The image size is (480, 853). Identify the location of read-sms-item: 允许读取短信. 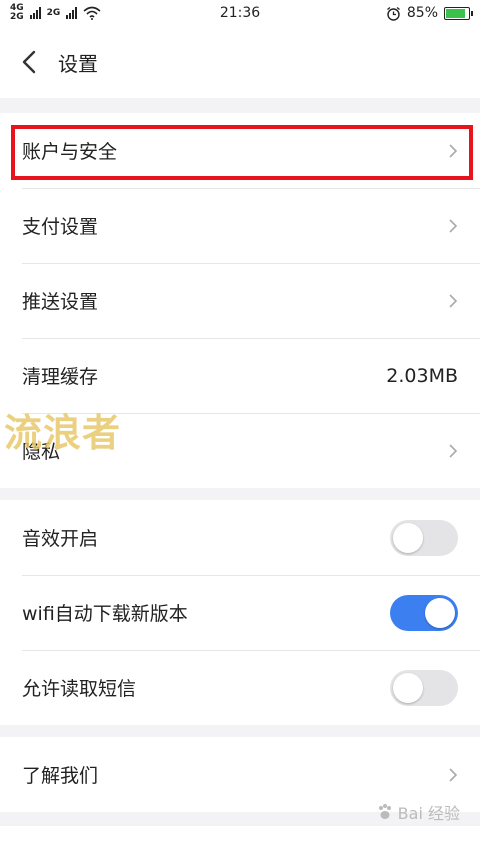
(240, 687).